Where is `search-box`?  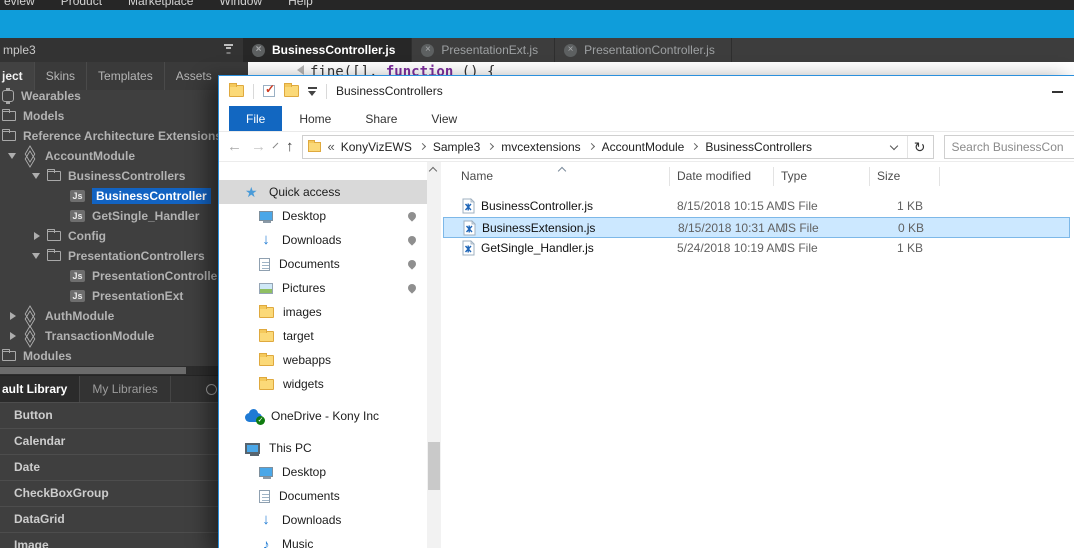 search-box is located at coordinates (1008, 146).